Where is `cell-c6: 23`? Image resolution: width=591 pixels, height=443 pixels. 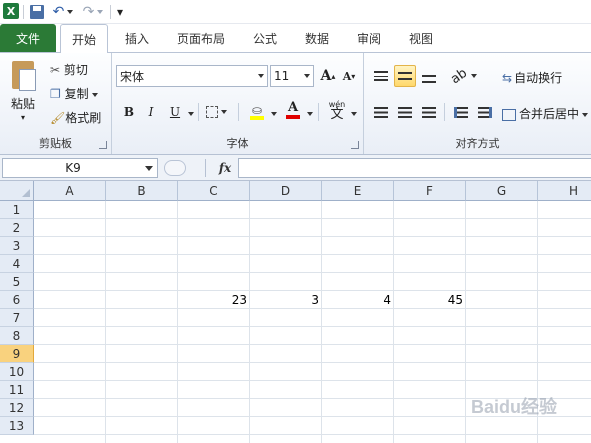
cell-c6: 23 is located at coordinates (214, 300).